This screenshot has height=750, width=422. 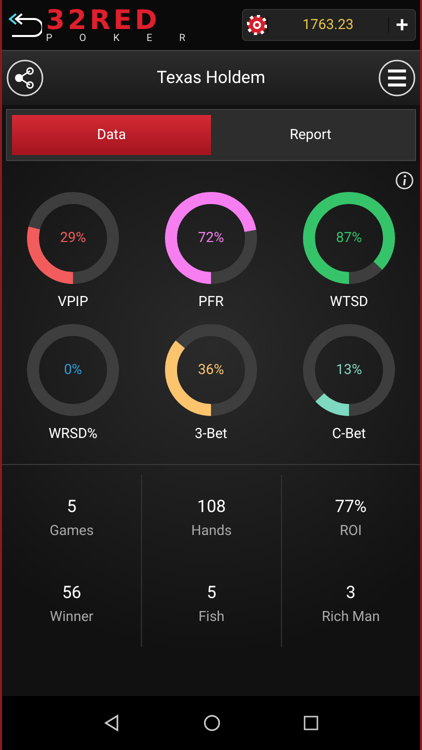 I want to click on ring-value: 29%, so click(x=73, y=238).